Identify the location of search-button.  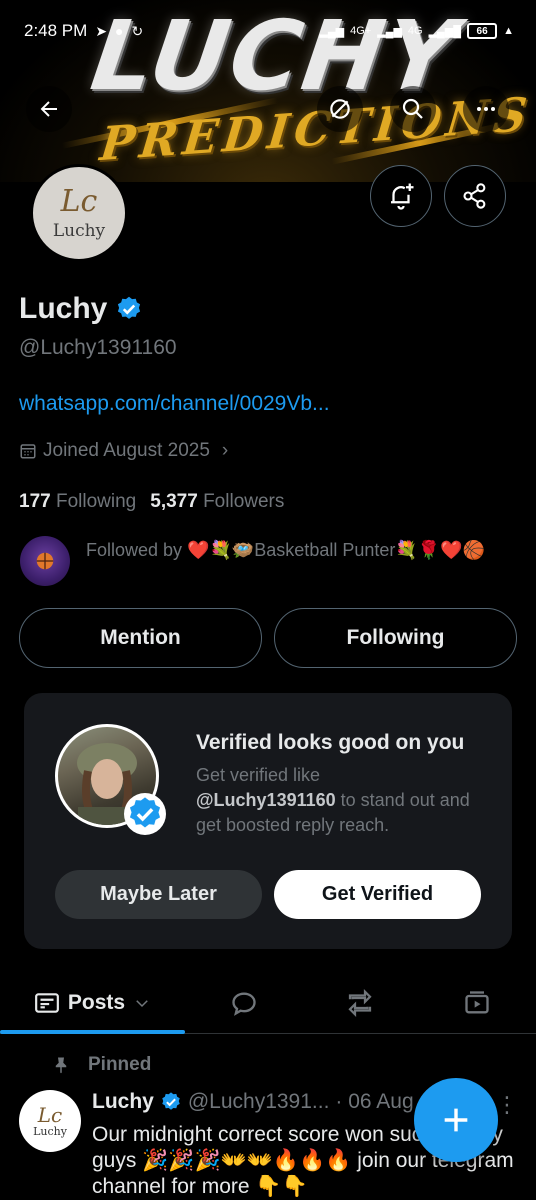
(413, 109).